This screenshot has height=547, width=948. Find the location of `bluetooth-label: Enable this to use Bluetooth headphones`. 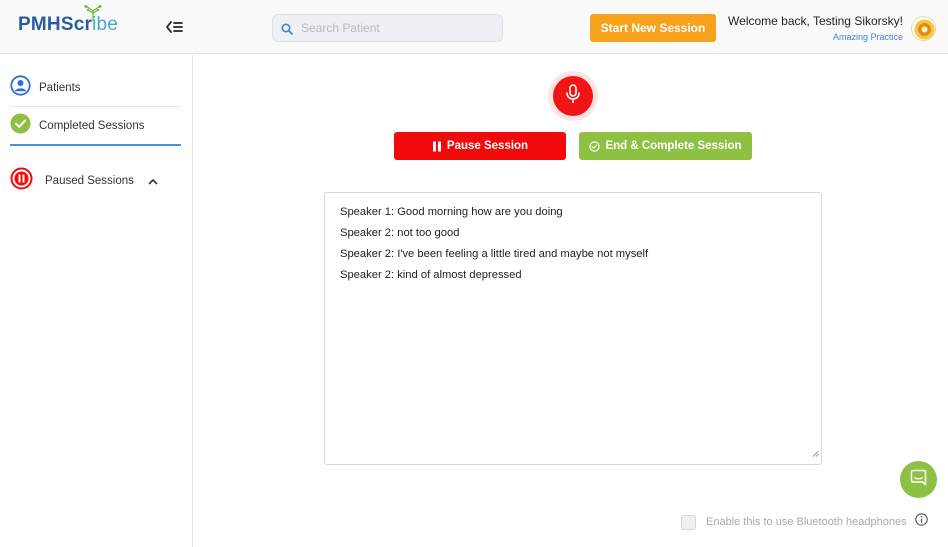

bluetooth-label: Enable this to use Bluetooth headphones is located at coordinates (806, 522).